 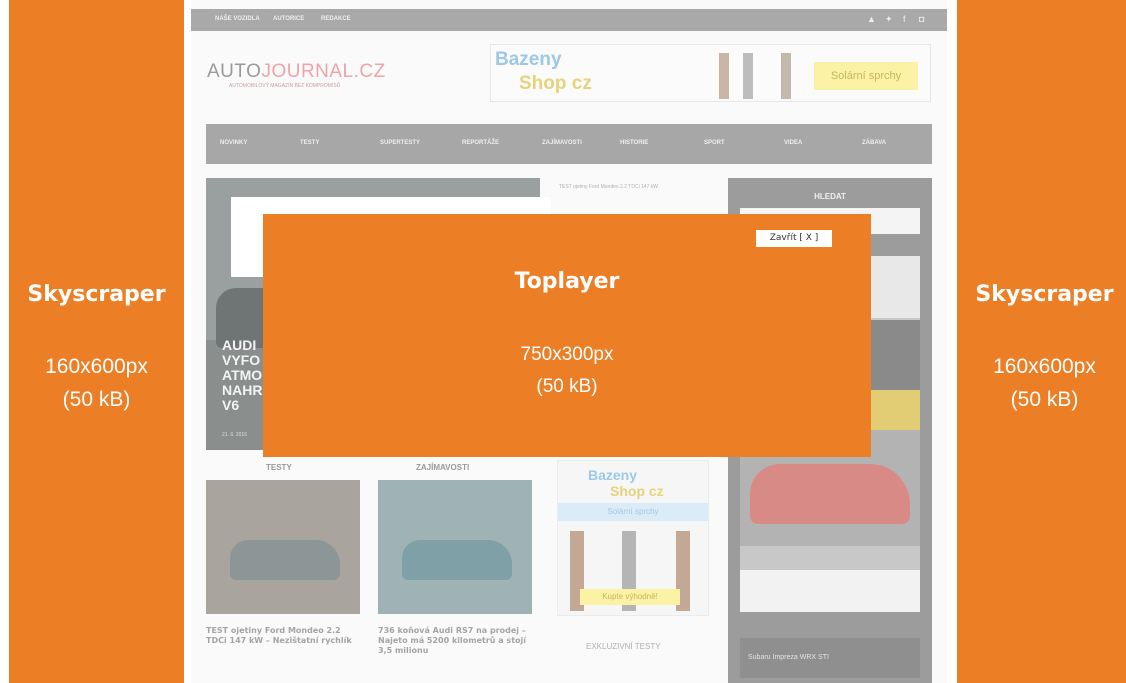 What do you see at coordinates (567, 354) in the screenshot?
I see `toplayer-size: 750x300px` at bounding box center [567, 354].